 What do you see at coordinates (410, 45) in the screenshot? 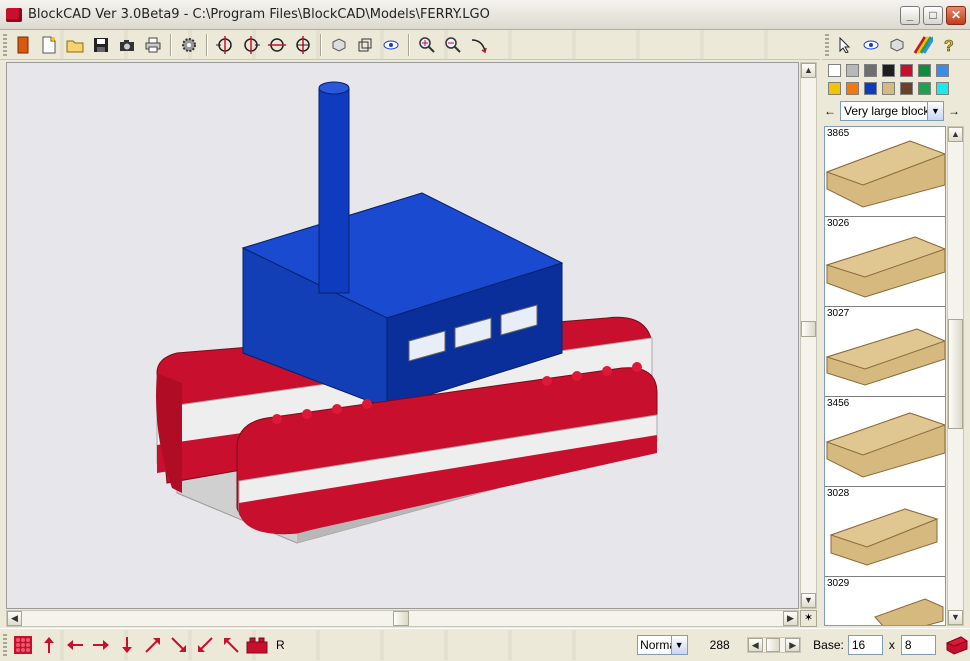
I see `main-toolbar` at bounding box center [410, 45].